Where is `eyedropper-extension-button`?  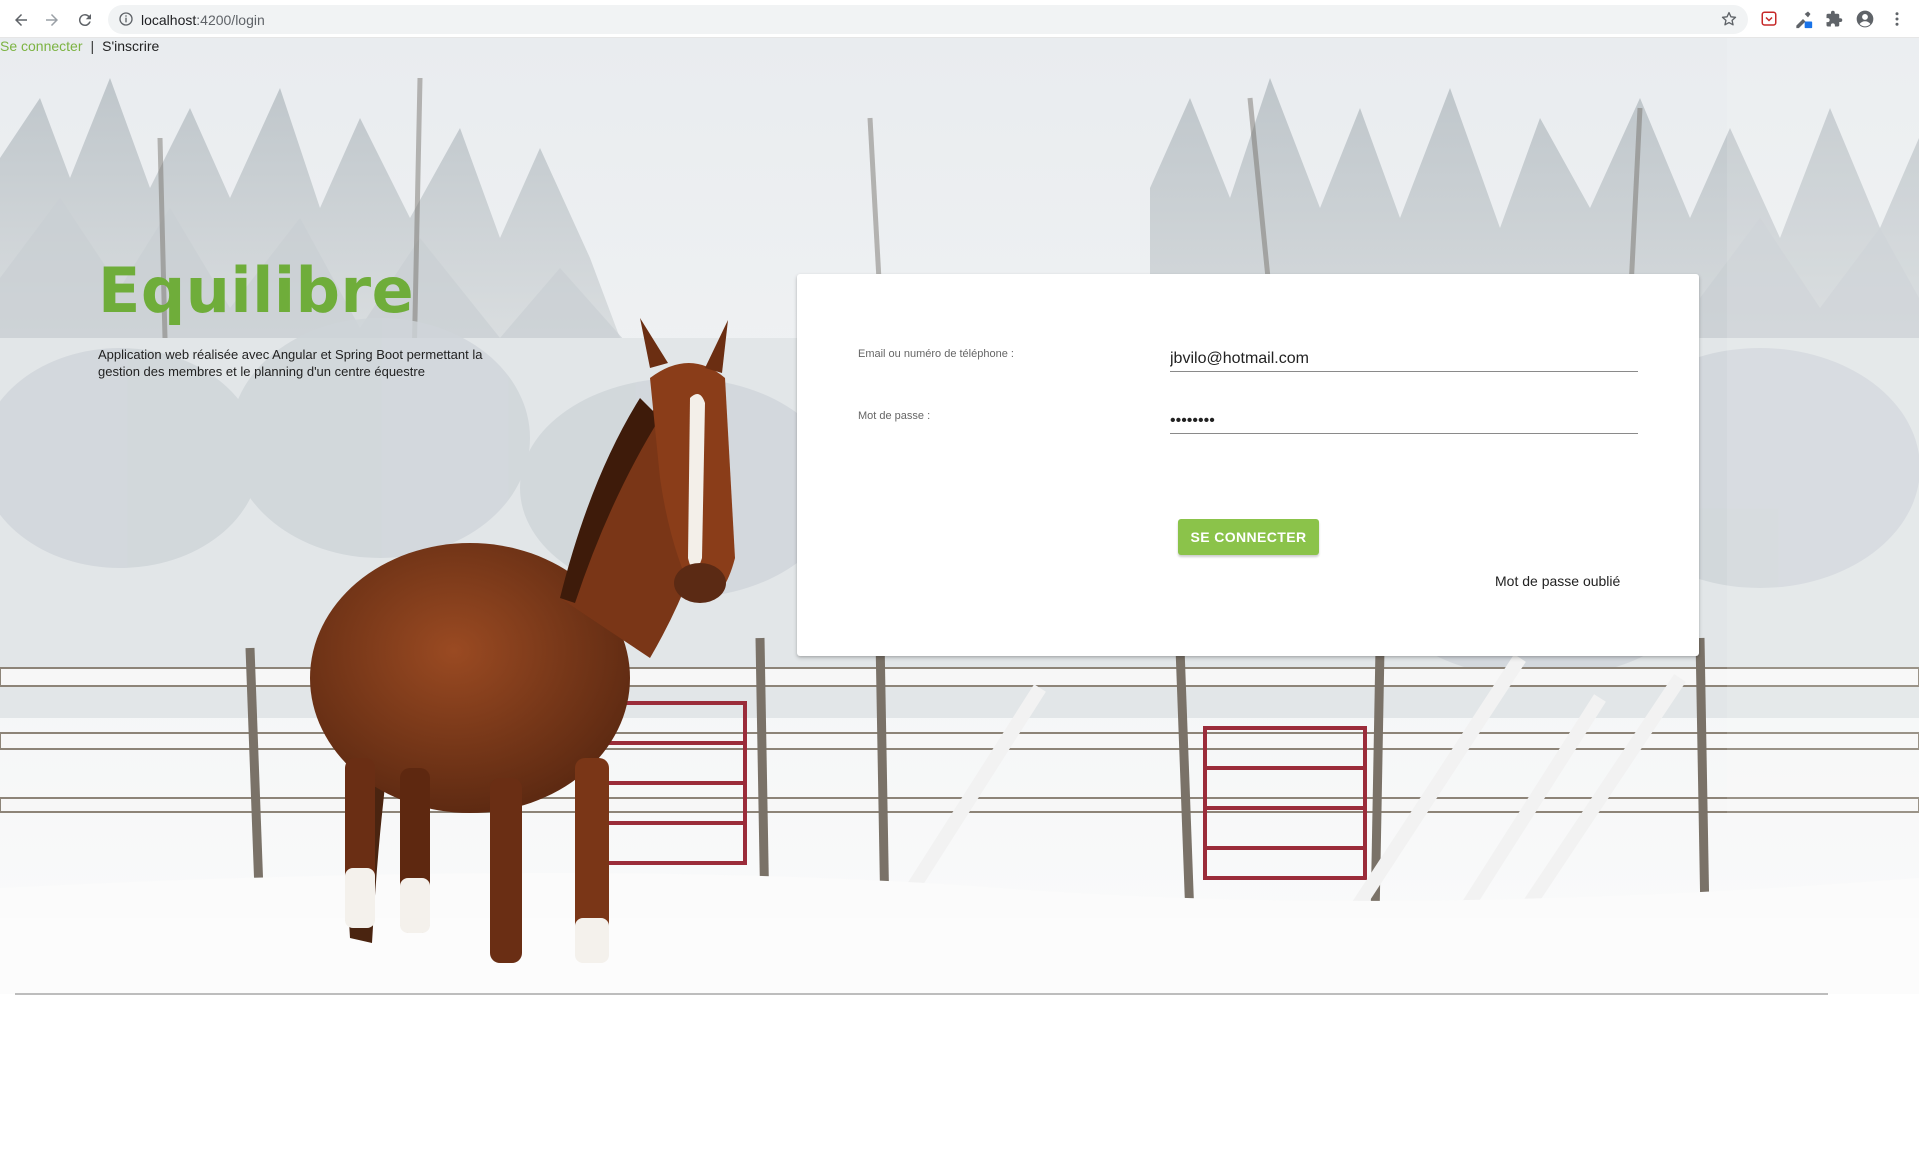
eyedropper-extension-button is located at coordinates (1803, 19).